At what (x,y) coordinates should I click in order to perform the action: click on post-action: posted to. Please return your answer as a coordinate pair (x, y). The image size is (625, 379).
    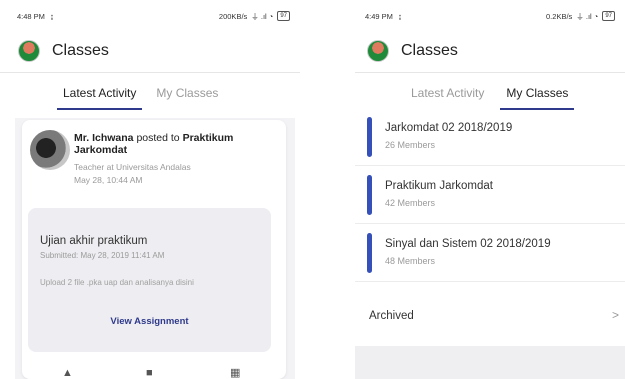
    Looking at the image, I should click on (158, 138).